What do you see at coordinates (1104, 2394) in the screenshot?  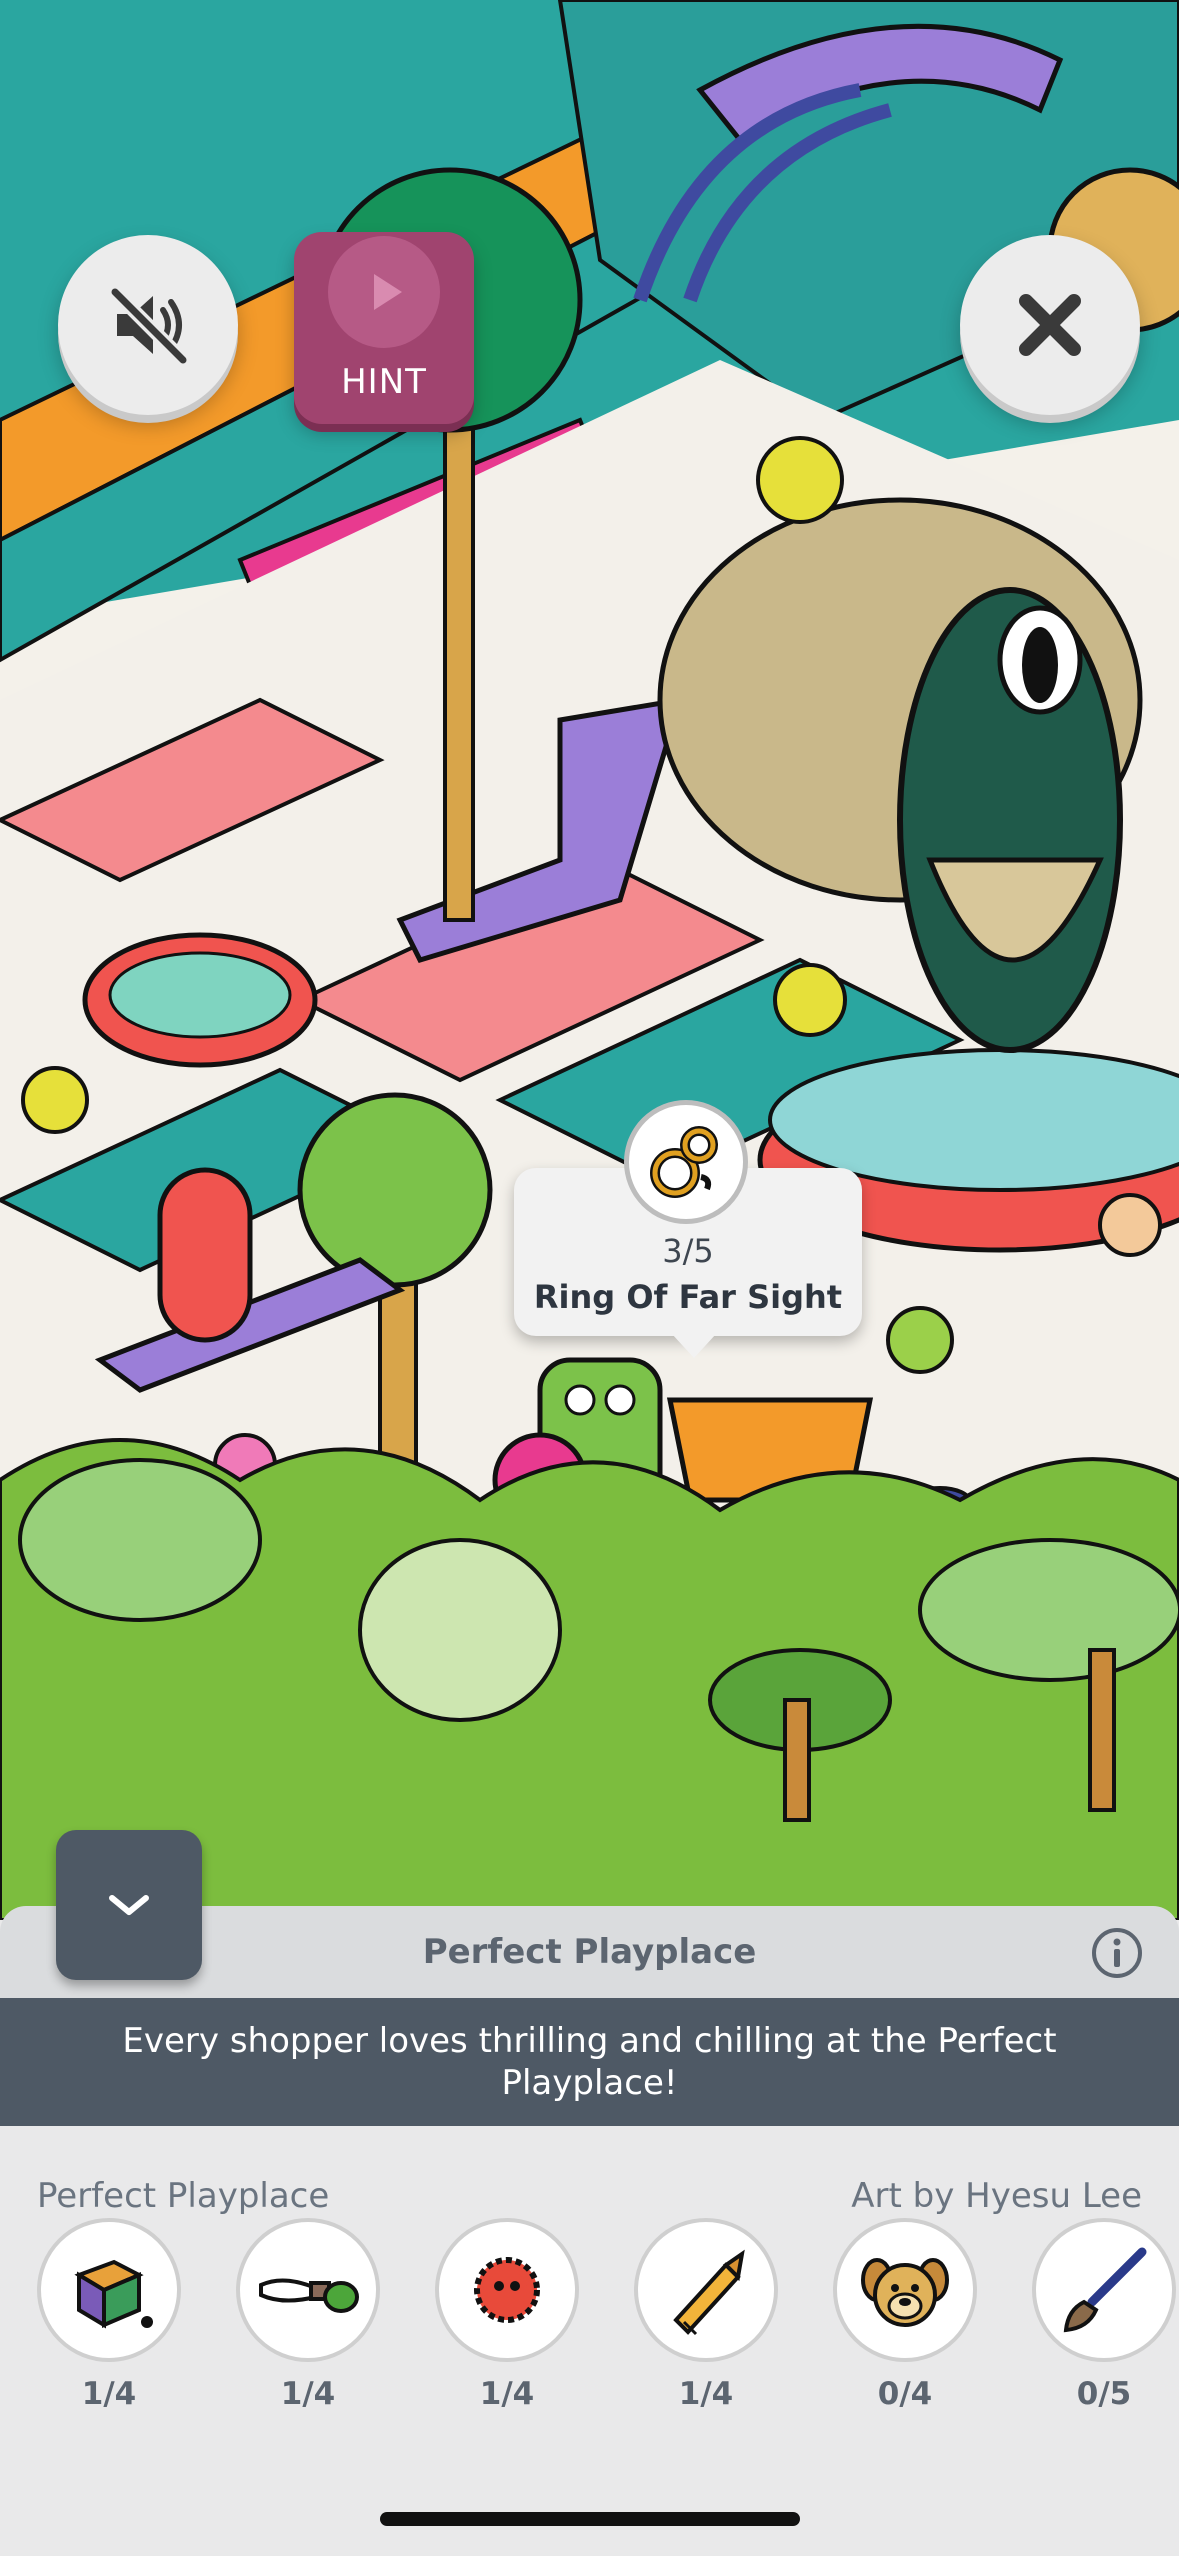 I see `objective-count: 0/5` at bounding box center [1104, 2394].